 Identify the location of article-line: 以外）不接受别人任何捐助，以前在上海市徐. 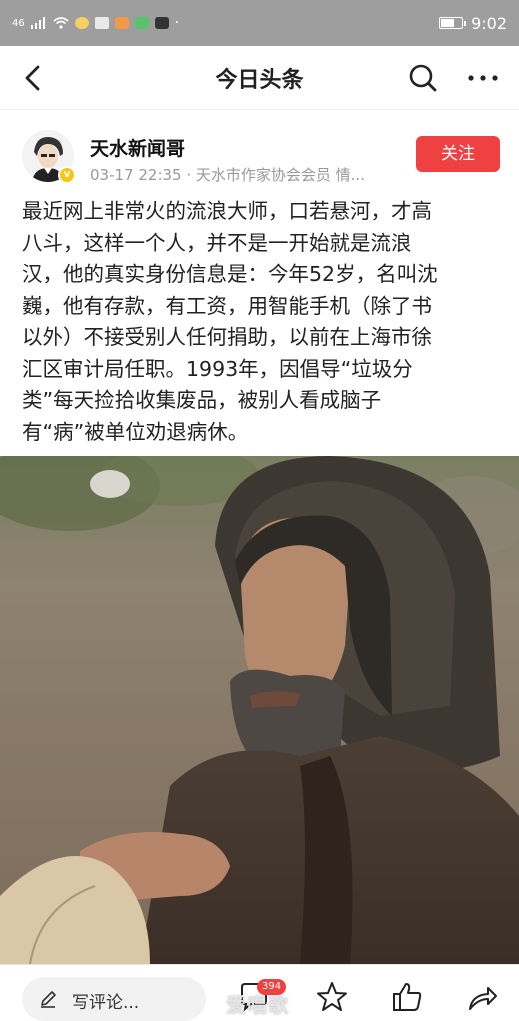
(227, 337).